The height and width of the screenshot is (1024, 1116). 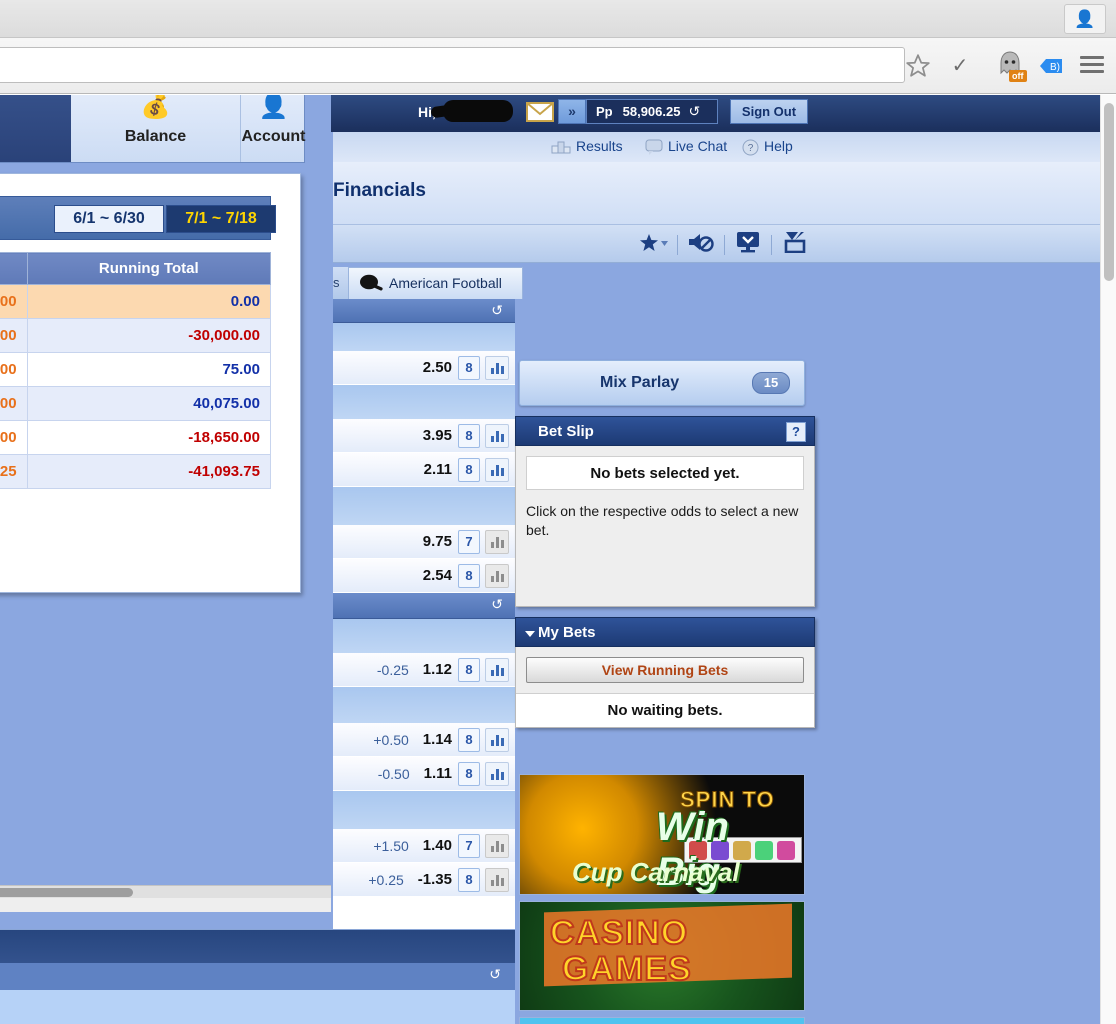 I want to click on odds-row: 2.50 8, so click(x=424, y=368).